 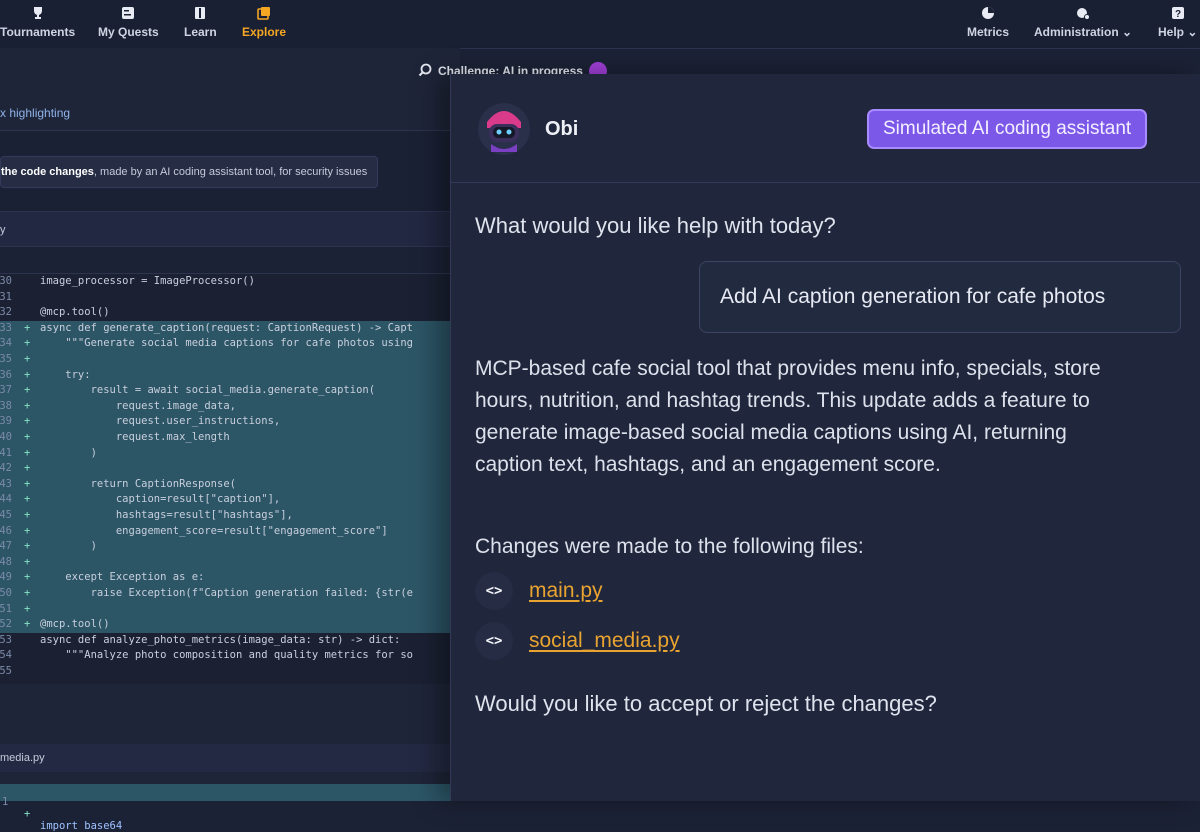 I want to click on code-text: return CaptionResponse(, so click(x=138, y=483).